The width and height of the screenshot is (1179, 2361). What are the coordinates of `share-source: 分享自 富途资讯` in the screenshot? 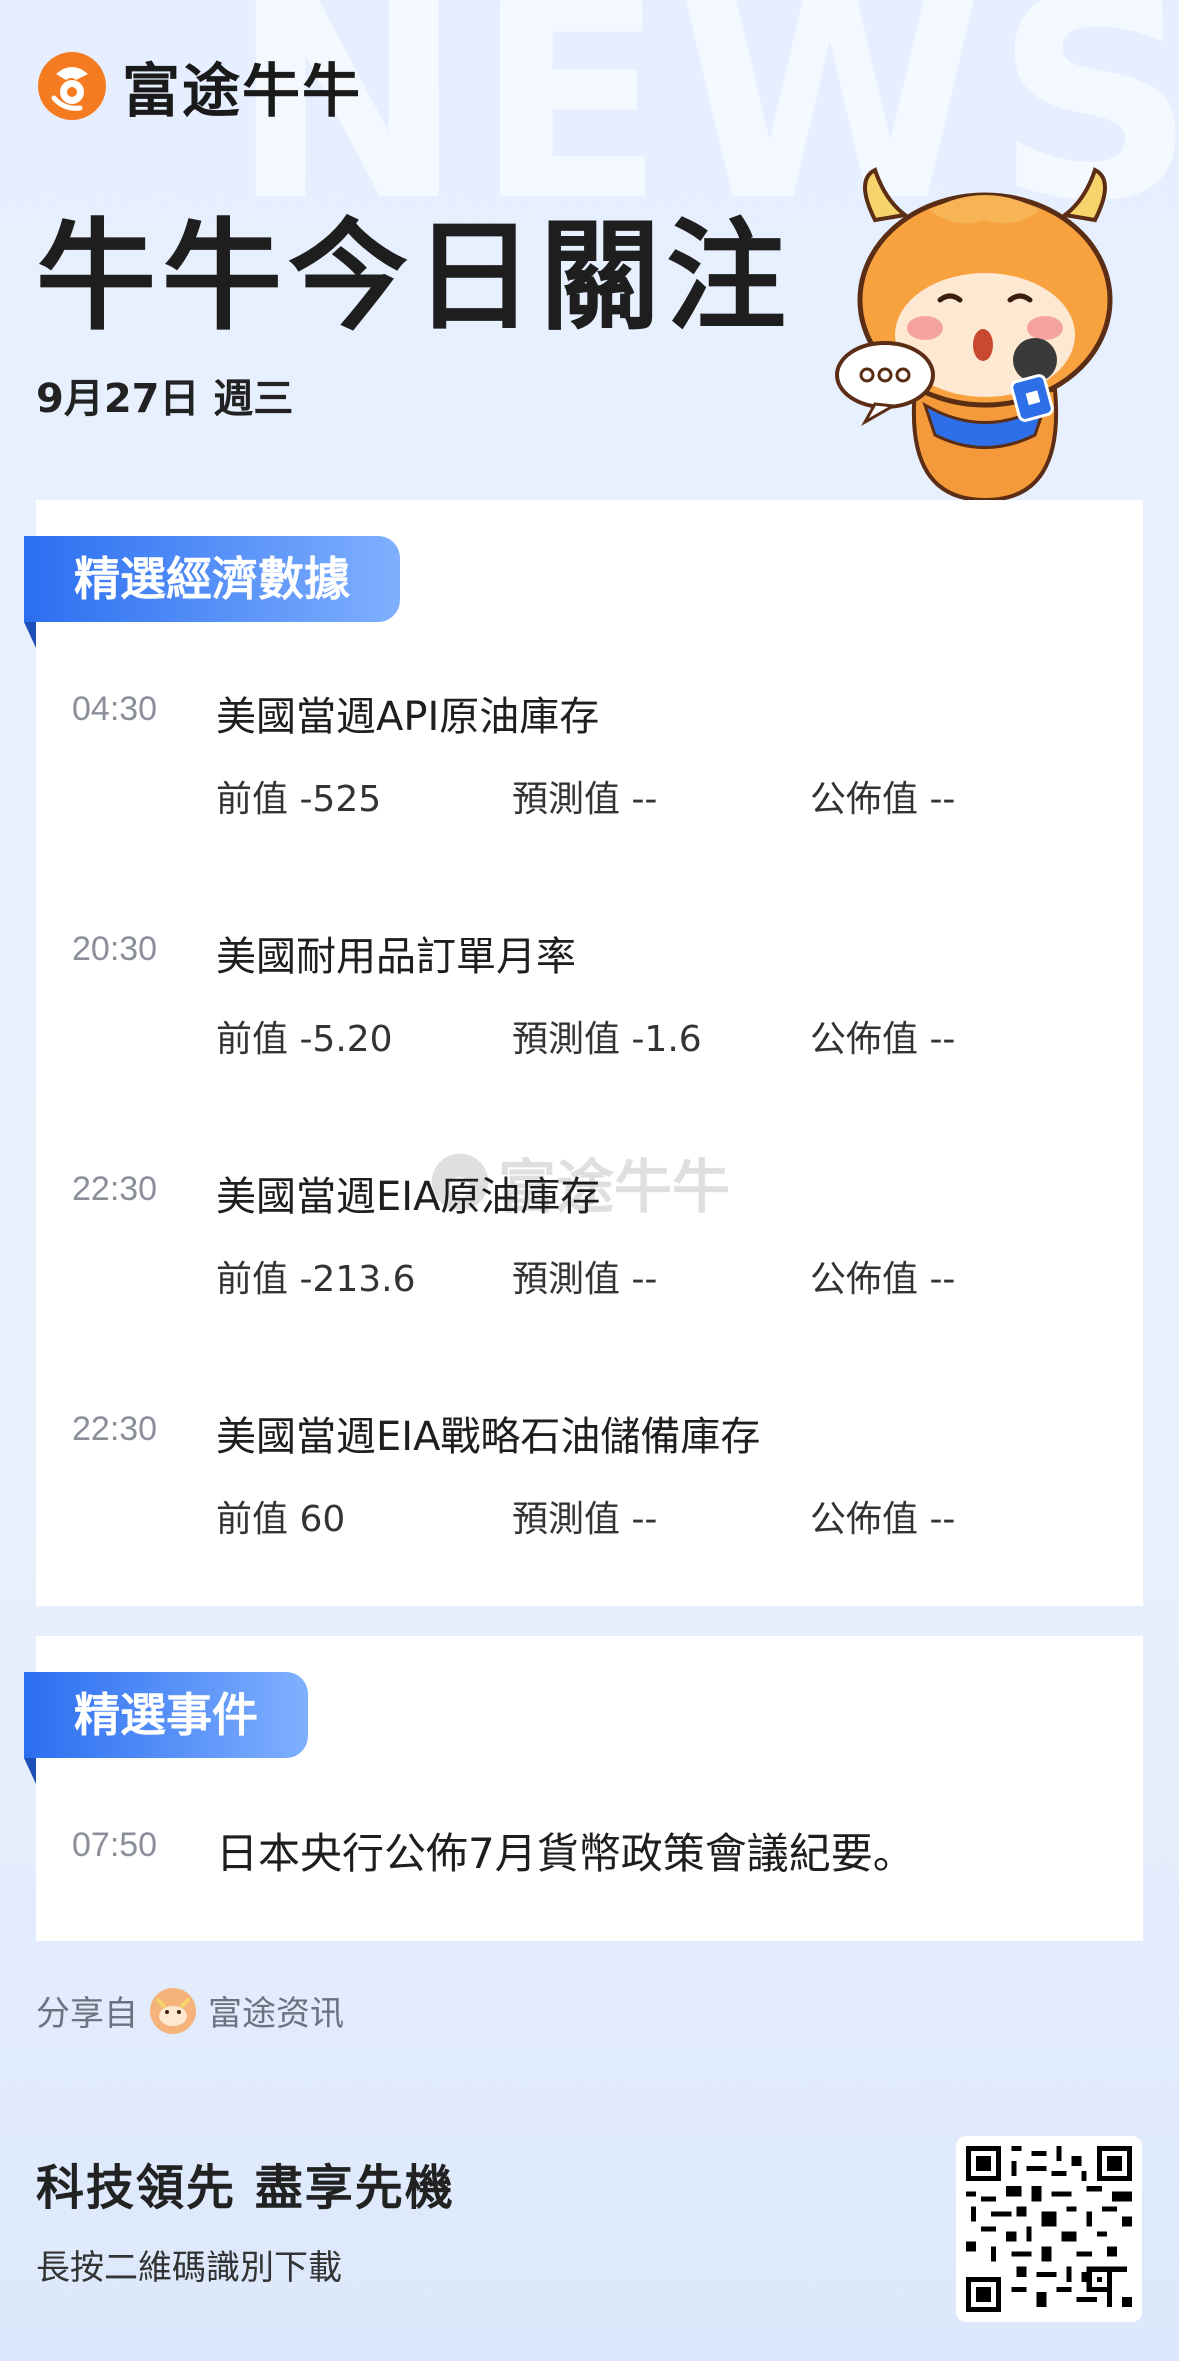 It's located at (190, 2010).